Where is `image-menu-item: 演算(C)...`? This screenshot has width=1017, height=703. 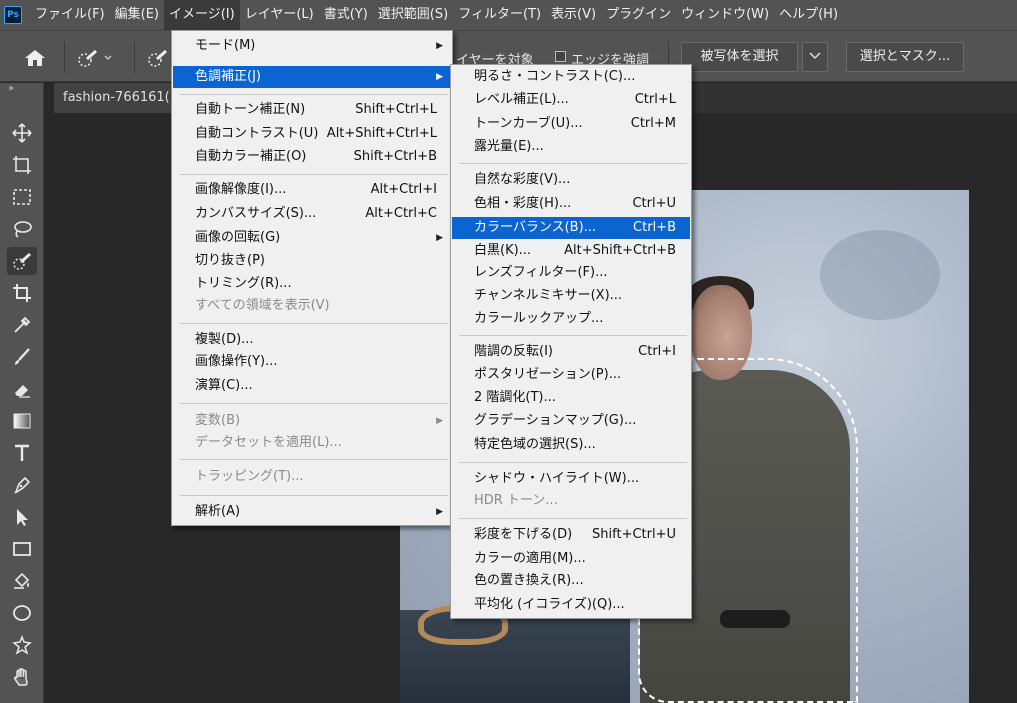
image-menu-item: 演算(C)... is located at coordinates (312, 386).